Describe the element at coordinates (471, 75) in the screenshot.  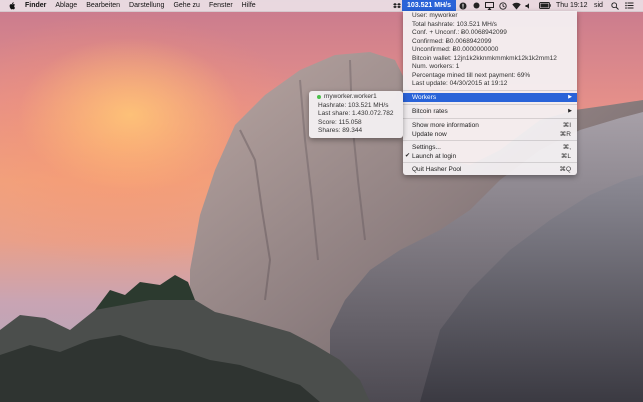
I see `info-percentage-mined: Percentage mined till next payment: 69%` at that location.